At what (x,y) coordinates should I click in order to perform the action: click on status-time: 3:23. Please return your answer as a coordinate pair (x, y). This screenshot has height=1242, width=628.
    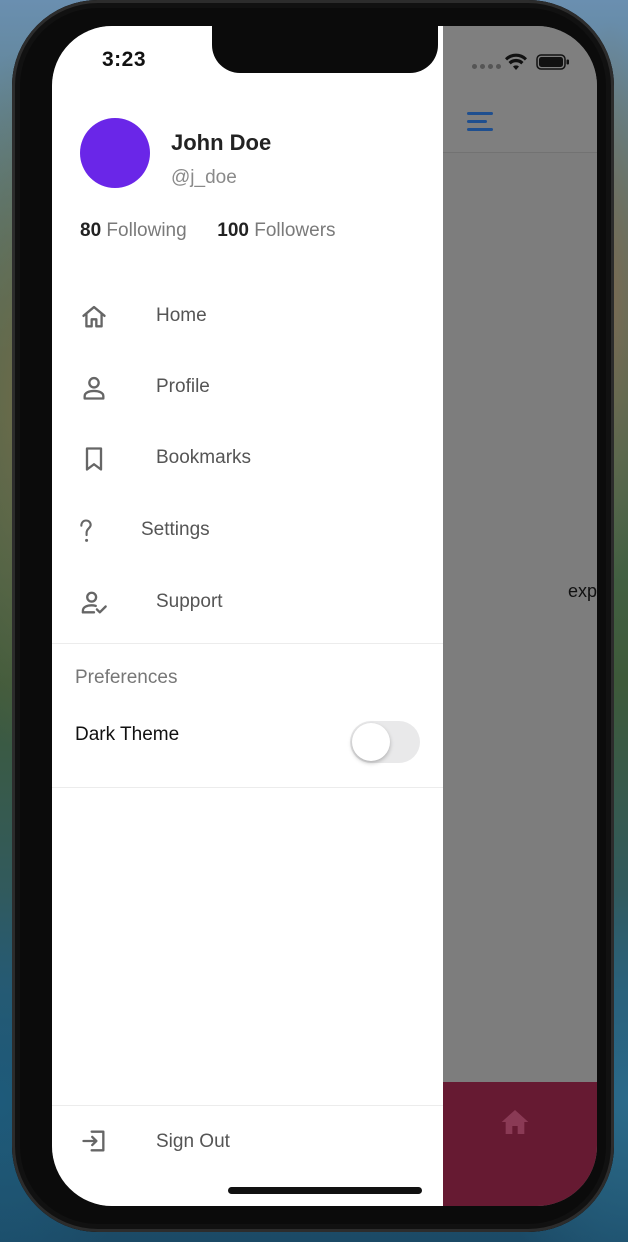
    Looking at the image, I should click on (124, 59).